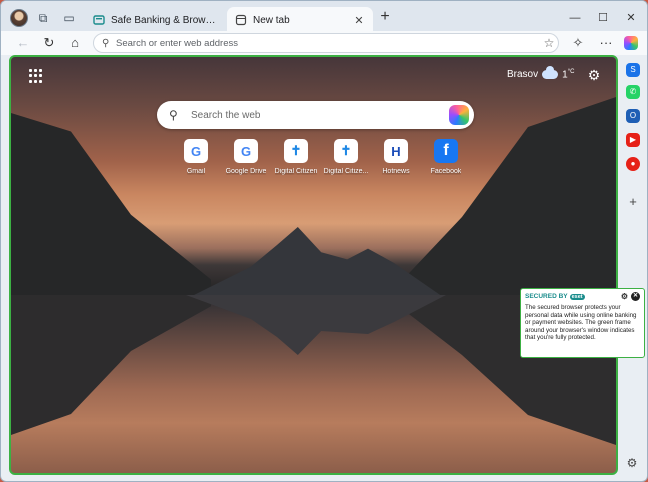 The width and height of the screenshot is (648, 482). I want to click on quick-link-digital-citizen: ✝ Digital Citizen, so click(296, 157).